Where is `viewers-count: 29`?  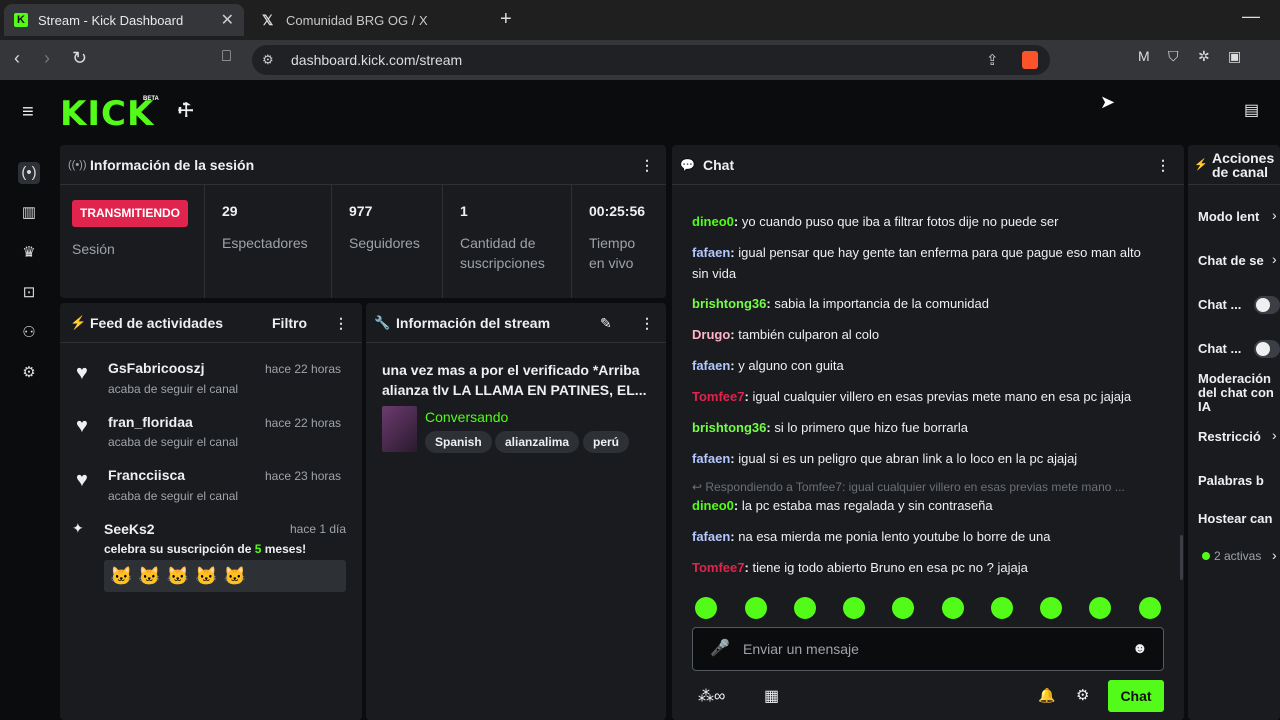
viewers-count: 29 is located at coordinates (230, 211).